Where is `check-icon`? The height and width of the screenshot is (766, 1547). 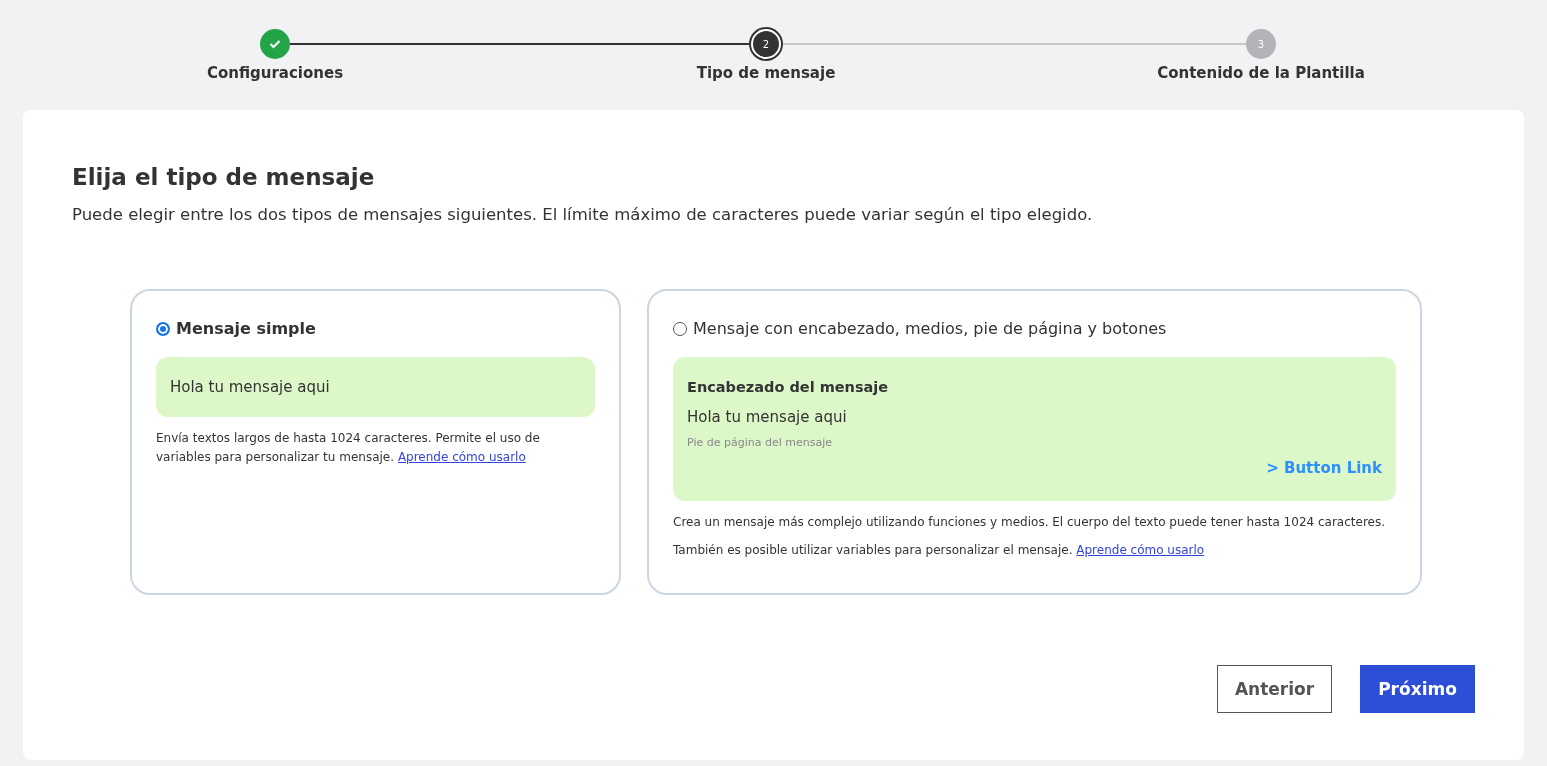 check-icon is located at coordinates (275, 44).